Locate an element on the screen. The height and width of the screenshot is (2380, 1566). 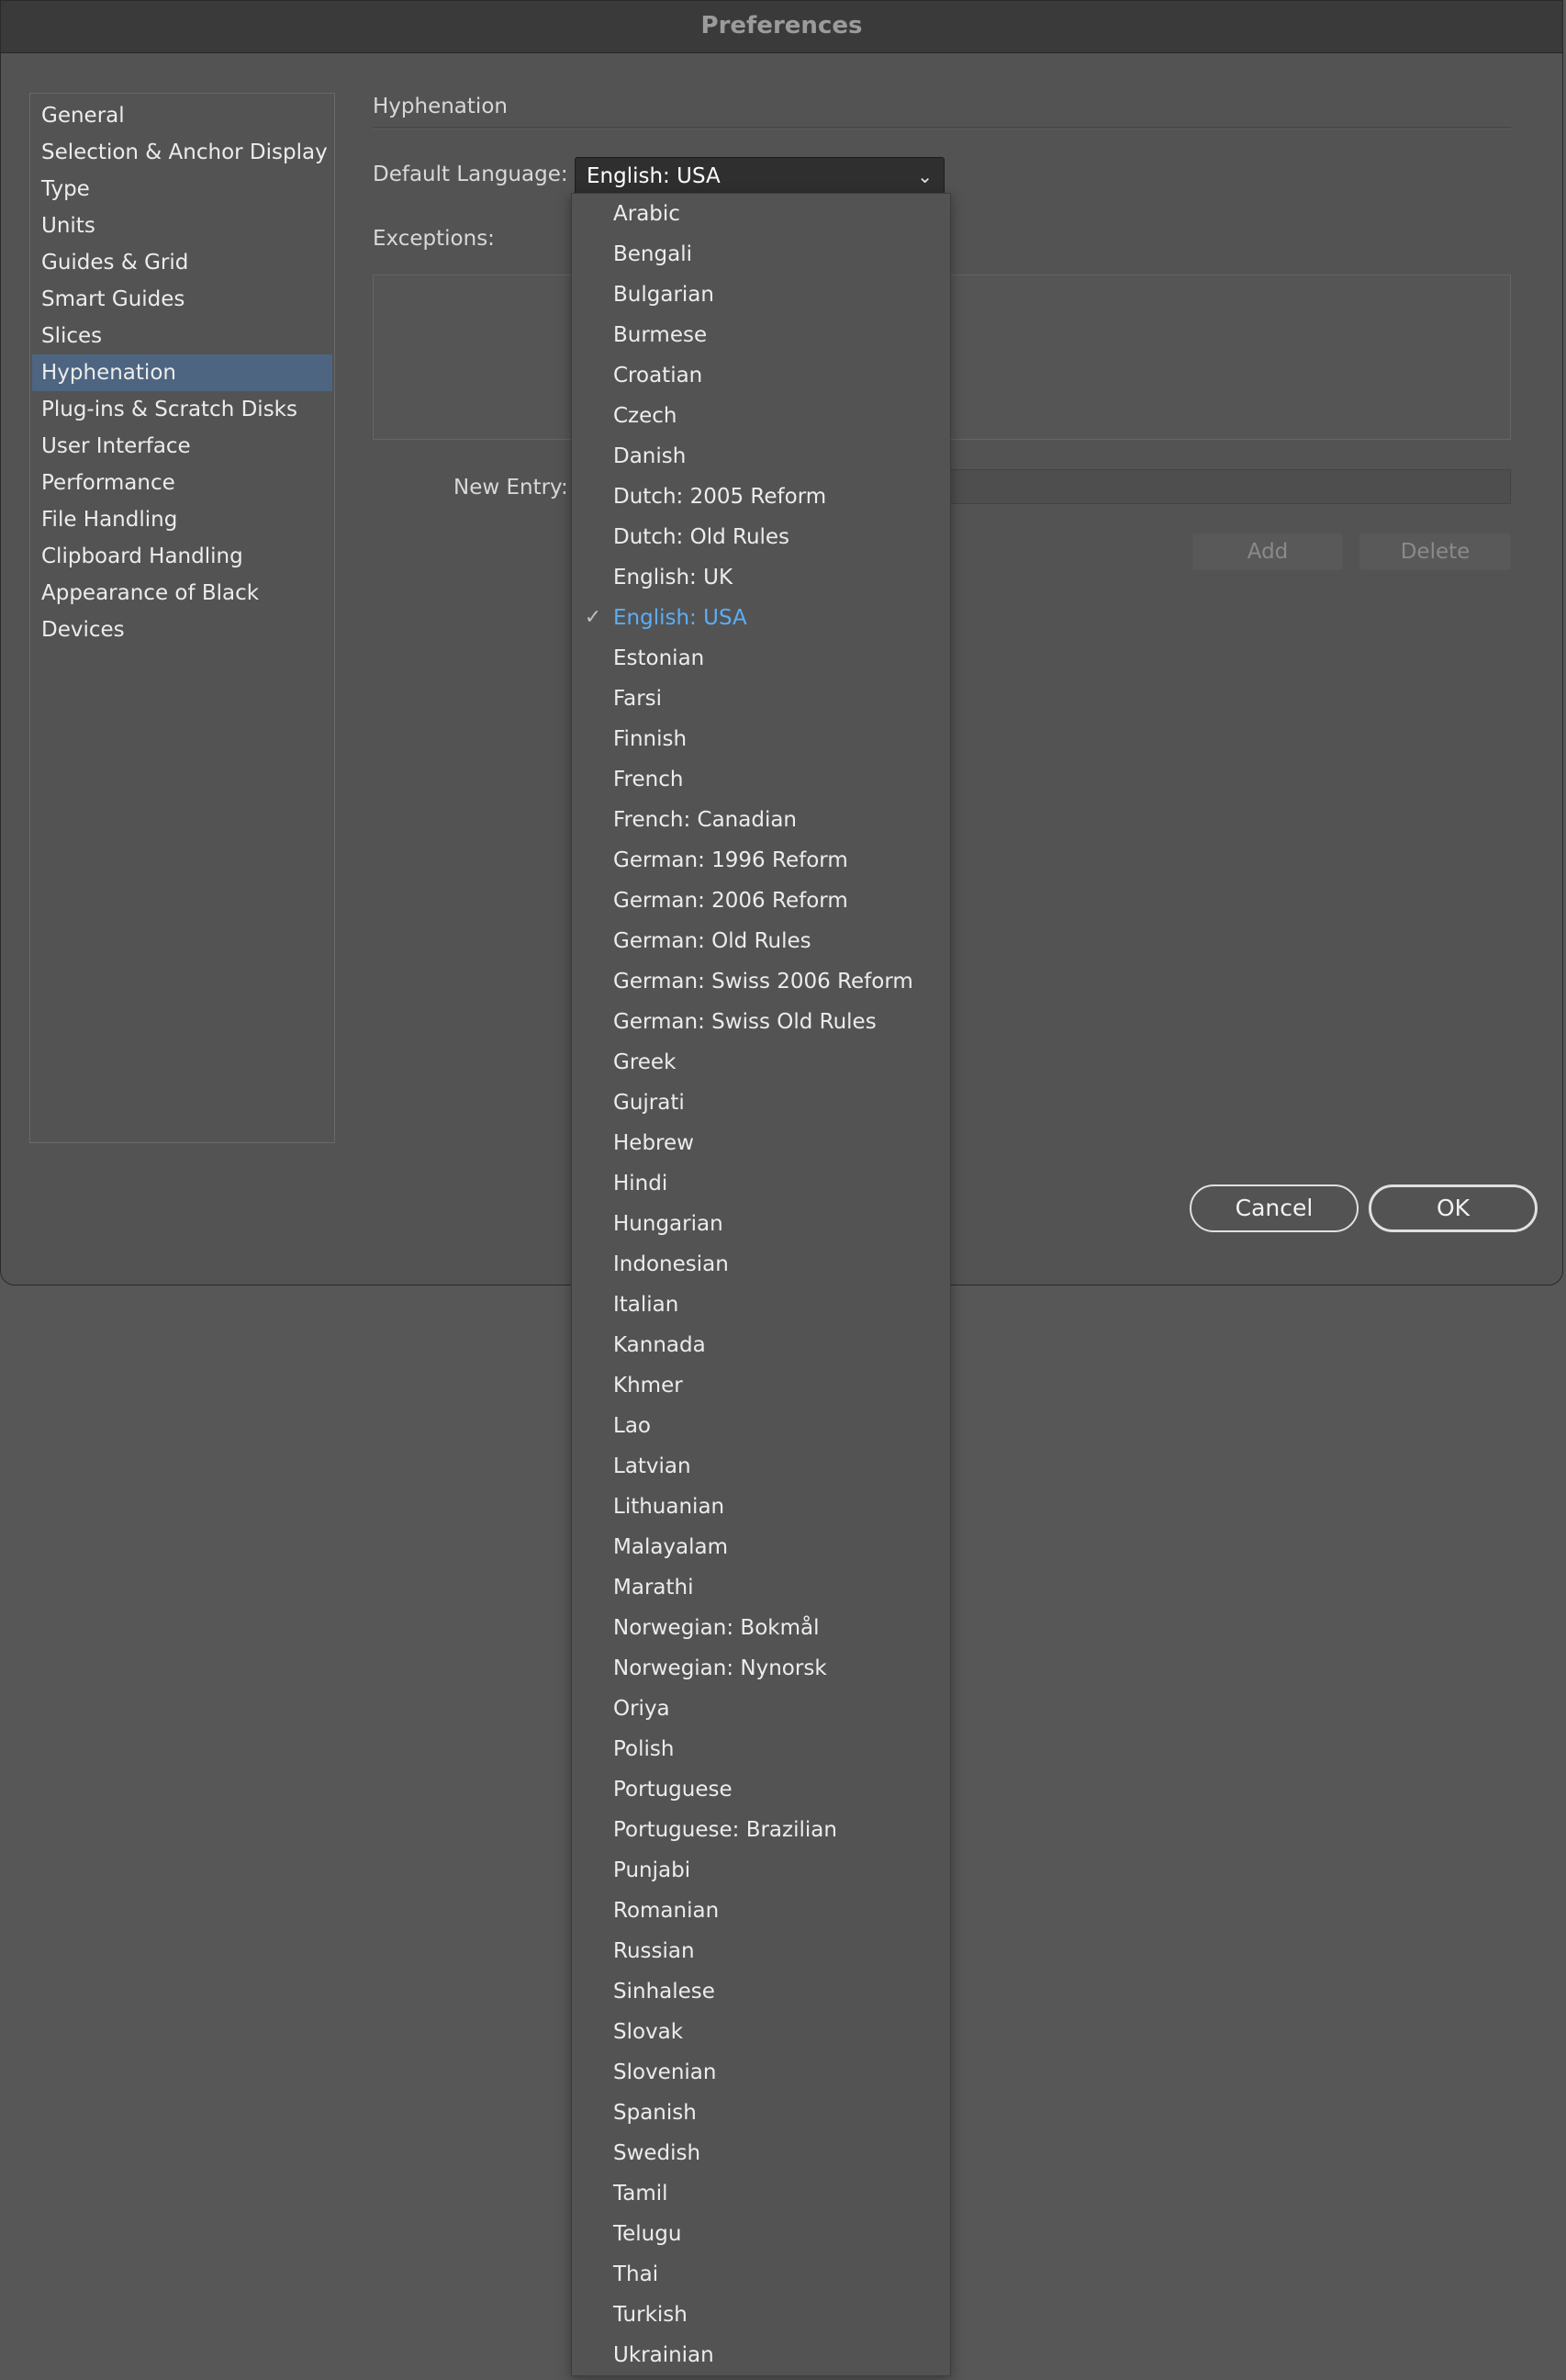
language-option-dutch-2005-reform: Dutch: 2005 Reform is located at coordinates (761, 497).